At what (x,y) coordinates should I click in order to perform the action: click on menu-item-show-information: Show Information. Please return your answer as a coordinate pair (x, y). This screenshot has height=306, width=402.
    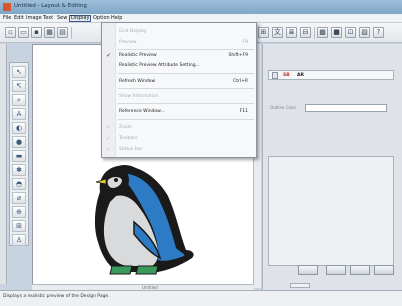
    Looking at the image, I should click on (179, 96).